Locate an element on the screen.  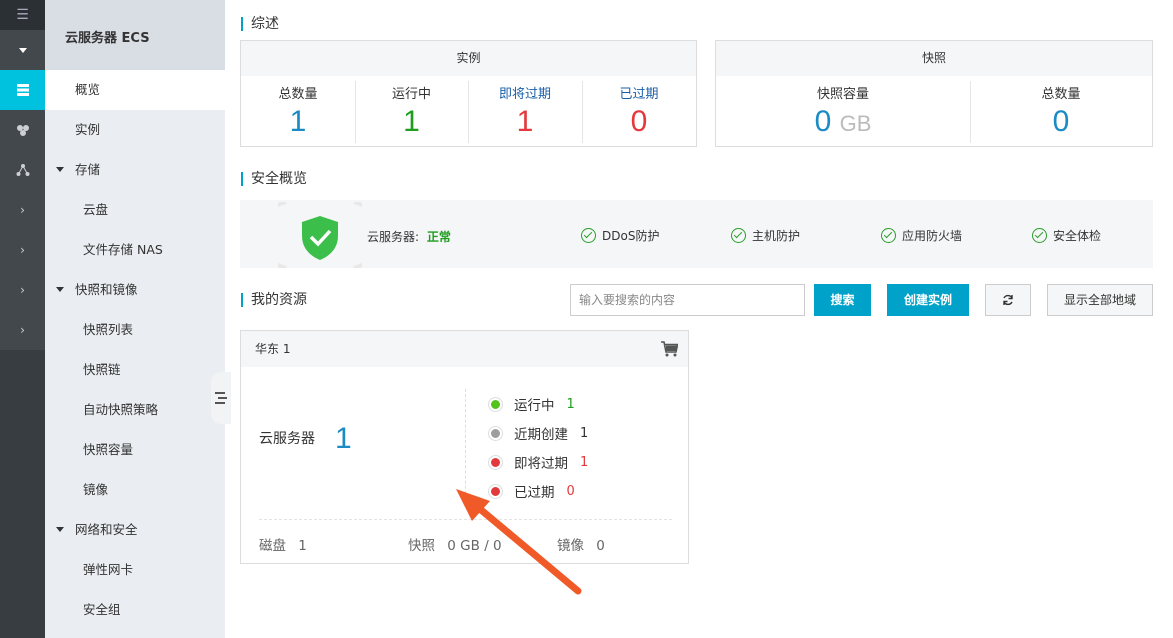
menu-icon: ☰ is located at coordinates (22, 15).